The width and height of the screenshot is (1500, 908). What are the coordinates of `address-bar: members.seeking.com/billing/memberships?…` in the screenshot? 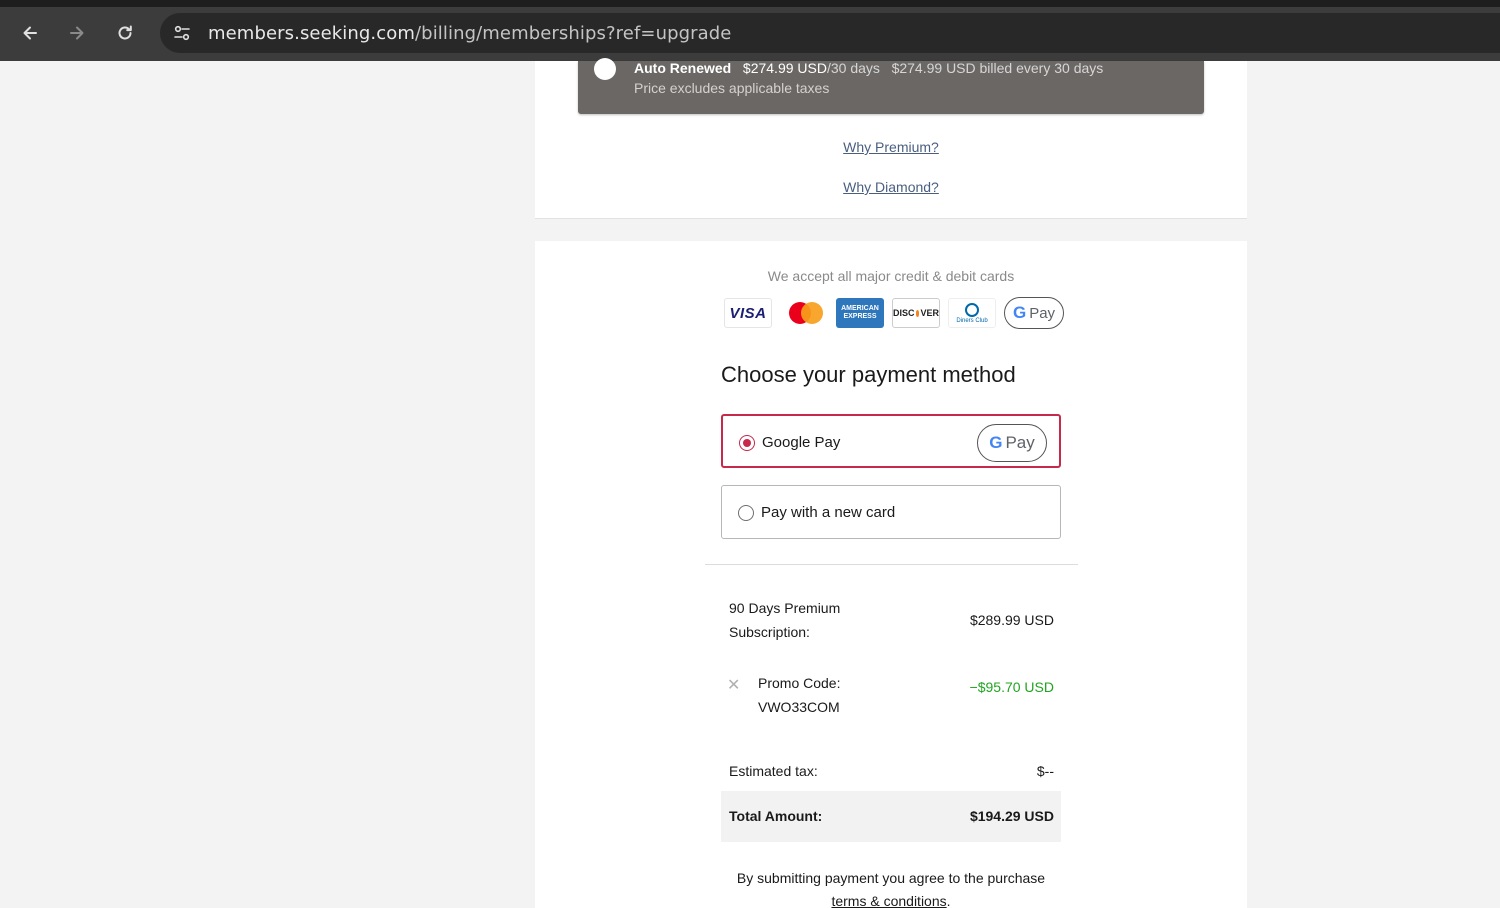 It's located at (830, 33).